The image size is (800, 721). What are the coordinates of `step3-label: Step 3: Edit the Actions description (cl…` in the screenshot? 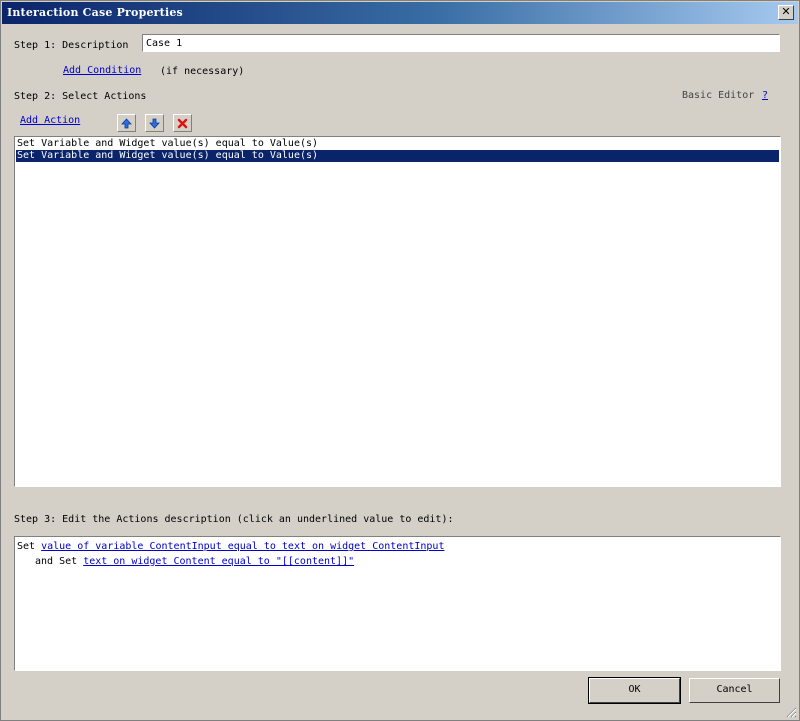 It's located at (234, 519).